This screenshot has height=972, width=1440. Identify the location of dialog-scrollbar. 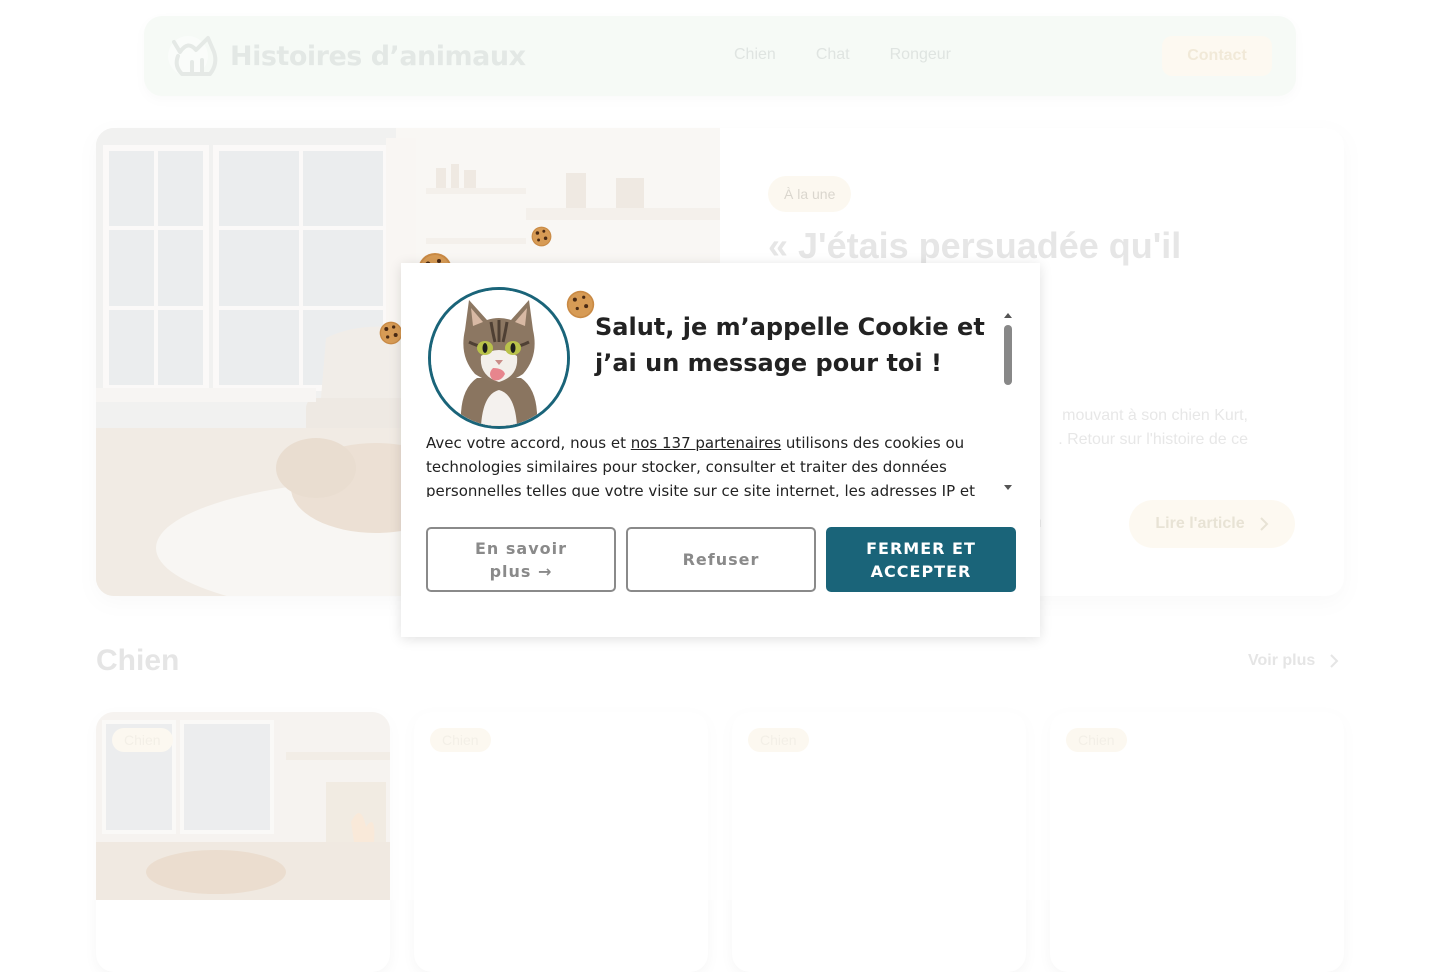
(1008, 403).